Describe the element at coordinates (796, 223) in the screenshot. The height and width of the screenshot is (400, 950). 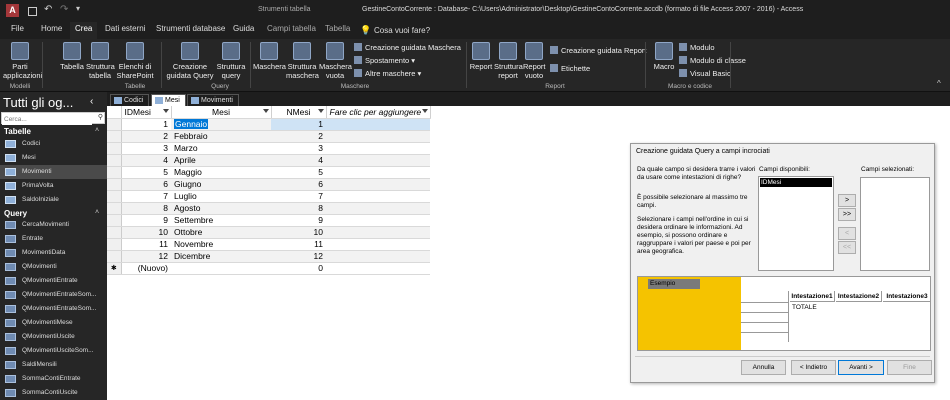
I see `available-fields-list: IDMesi` at that location.